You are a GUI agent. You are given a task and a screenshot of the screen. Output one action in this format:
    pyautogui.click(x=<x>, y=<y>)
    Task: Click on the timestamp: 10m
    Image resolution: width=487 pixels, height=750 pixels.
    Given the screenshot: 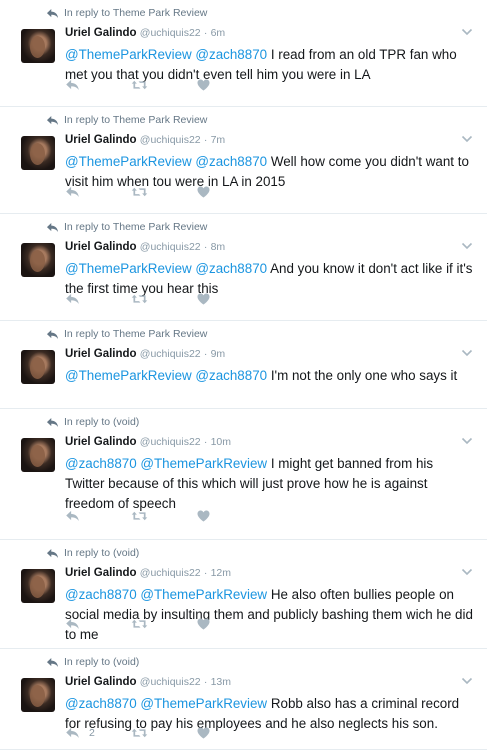 What is the action you would take?
    pyautogui.click(x=221, y=442)
    